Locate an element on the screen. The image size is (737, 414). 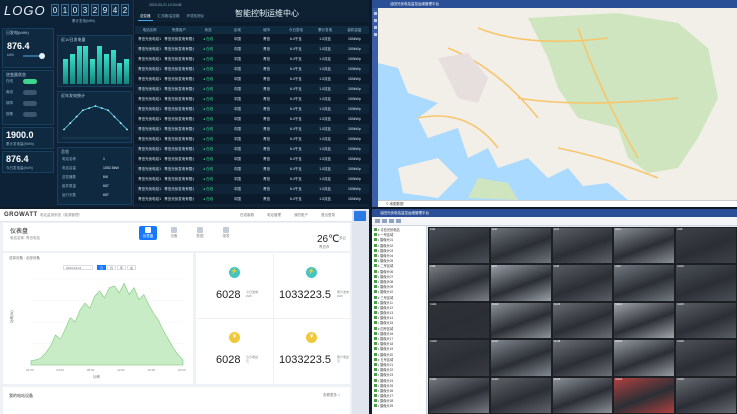
camera-timestamp: CH24 is located at coordinates (619, 379).